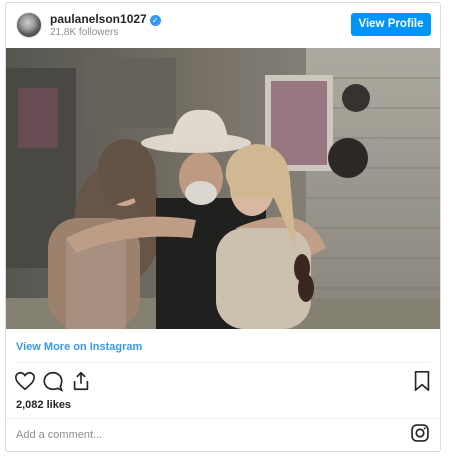  I want to click on username-row: paulanelson1027 ✓, so click(105, 19).